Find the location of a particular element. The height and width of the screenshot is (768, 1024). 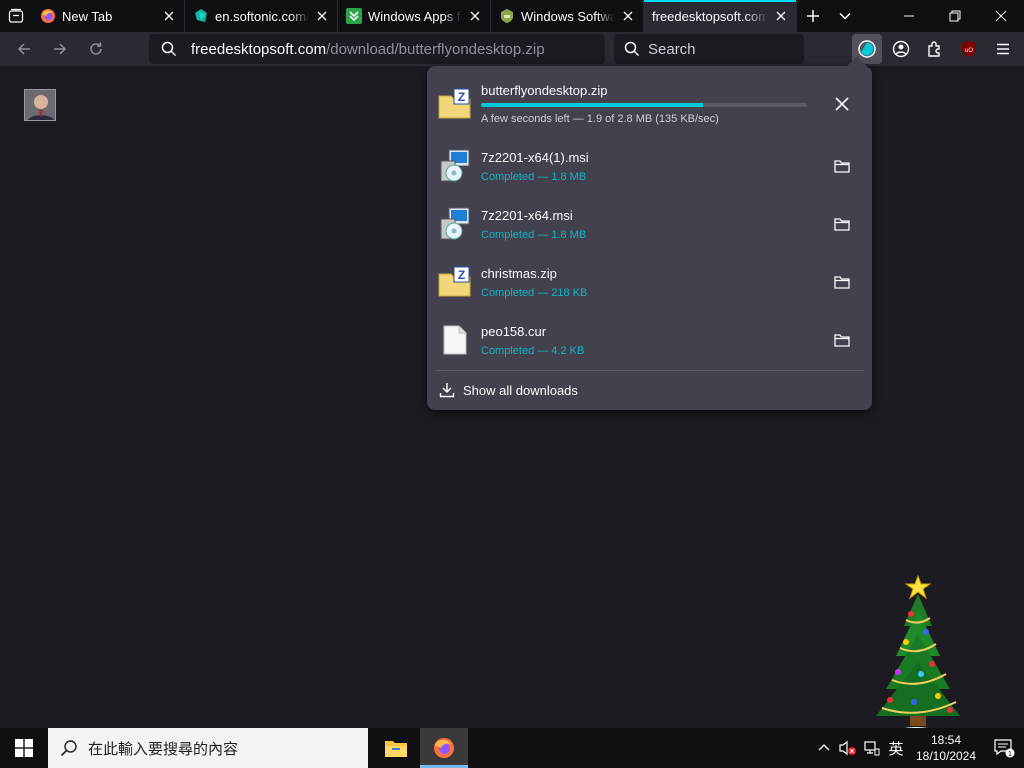

download-progress-fill is located at coordinates (592, 105).